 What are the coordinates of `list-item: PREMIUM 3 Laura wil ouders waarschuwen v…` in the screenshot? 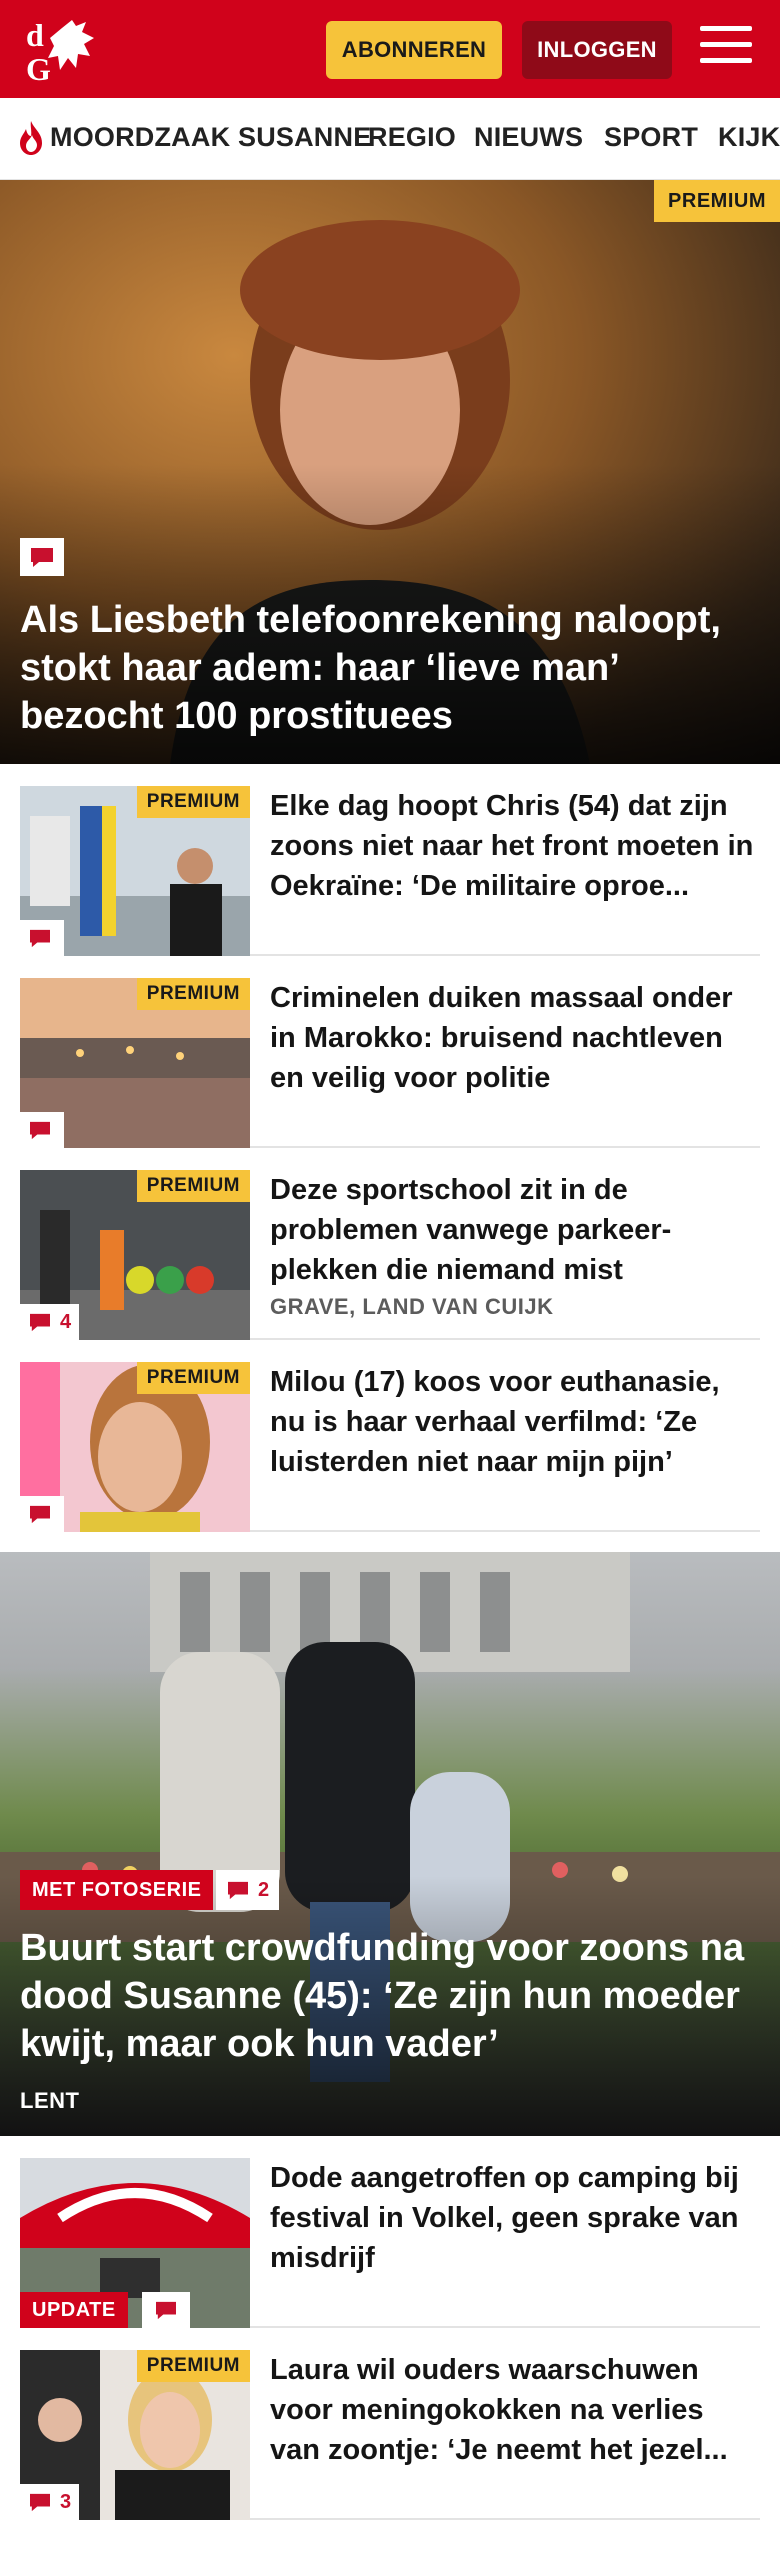 It's located at (390, 2424).